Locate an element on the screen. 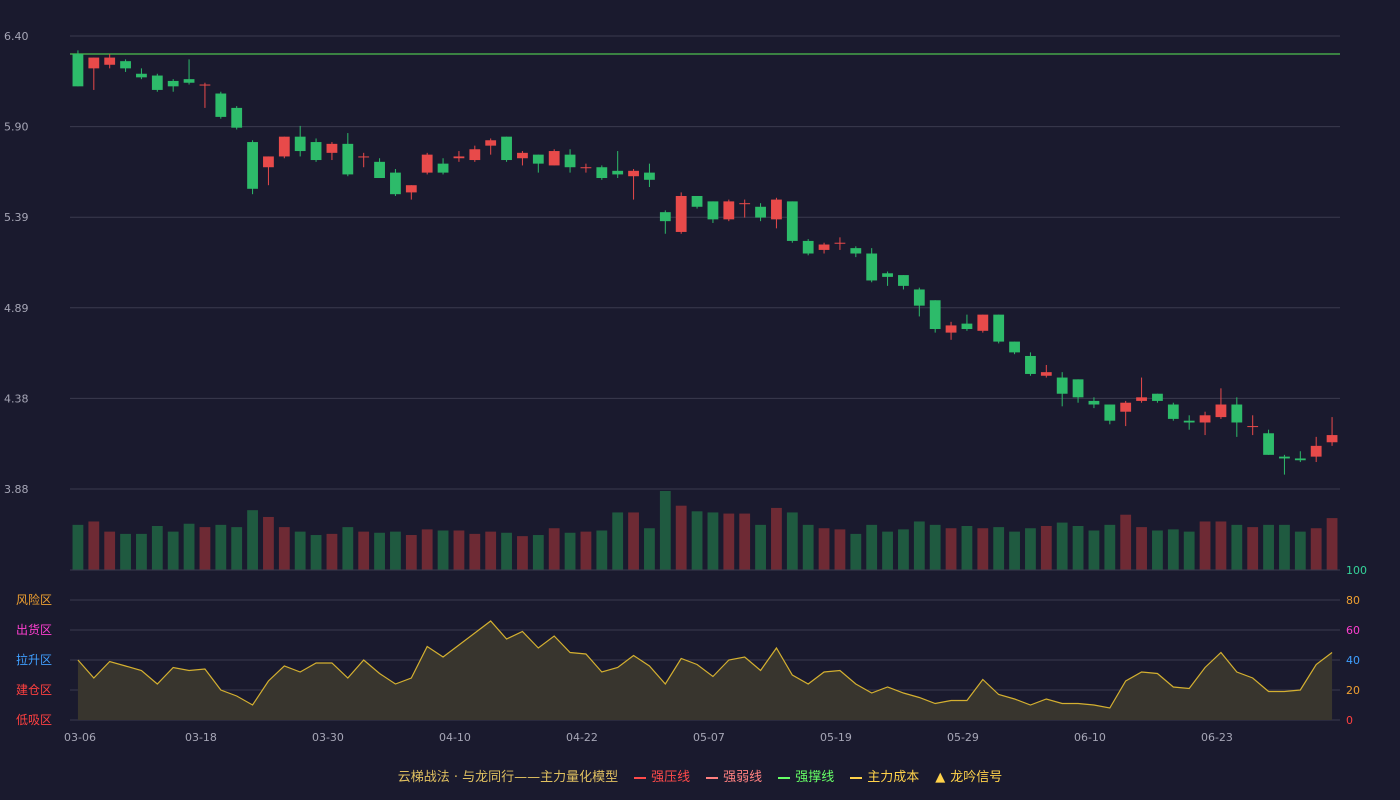 This screenshot has width=1400, height=800. legend-item: 强弱线 is located at coordinates (734, 775).